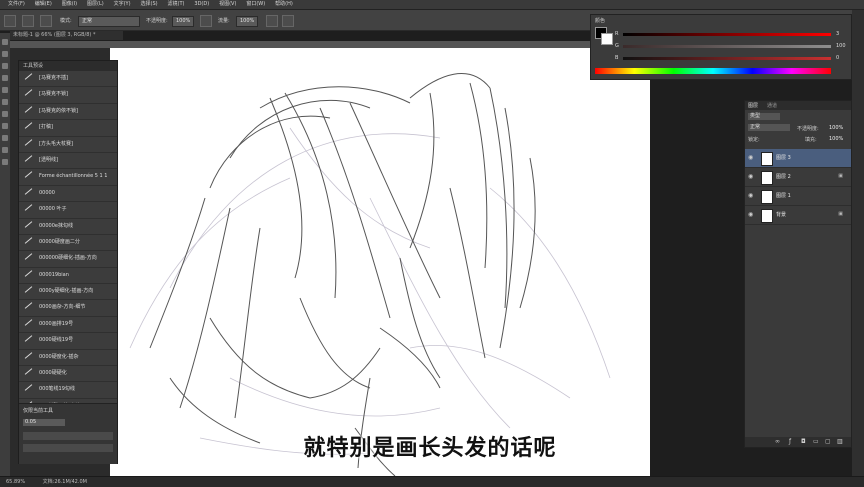 The image size is (864, 487). Describe the element at coordinates (5, 114) in the screenshot. I see `gradient-tool-icon` at that location.